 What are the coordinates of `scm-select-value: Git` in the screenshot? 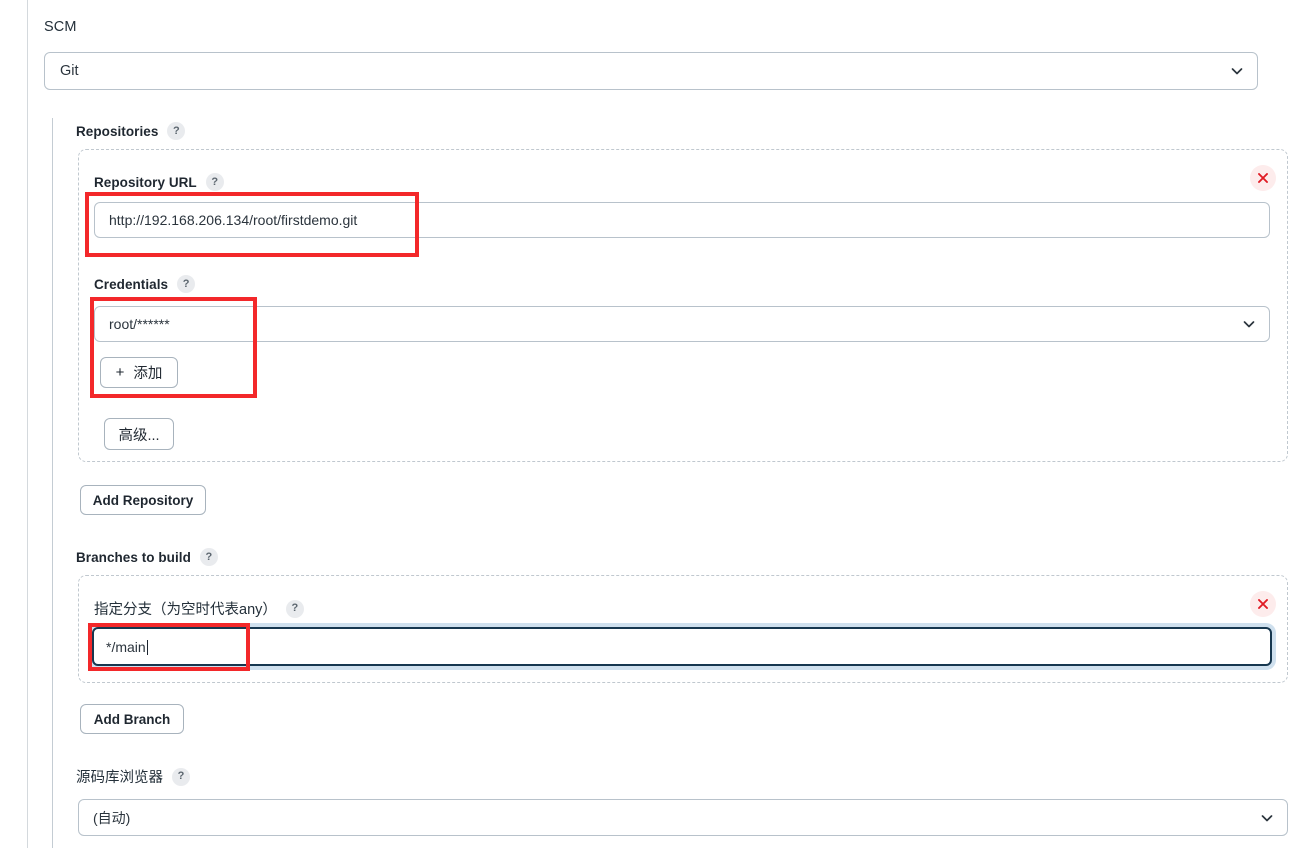 It's located at (69, 71).